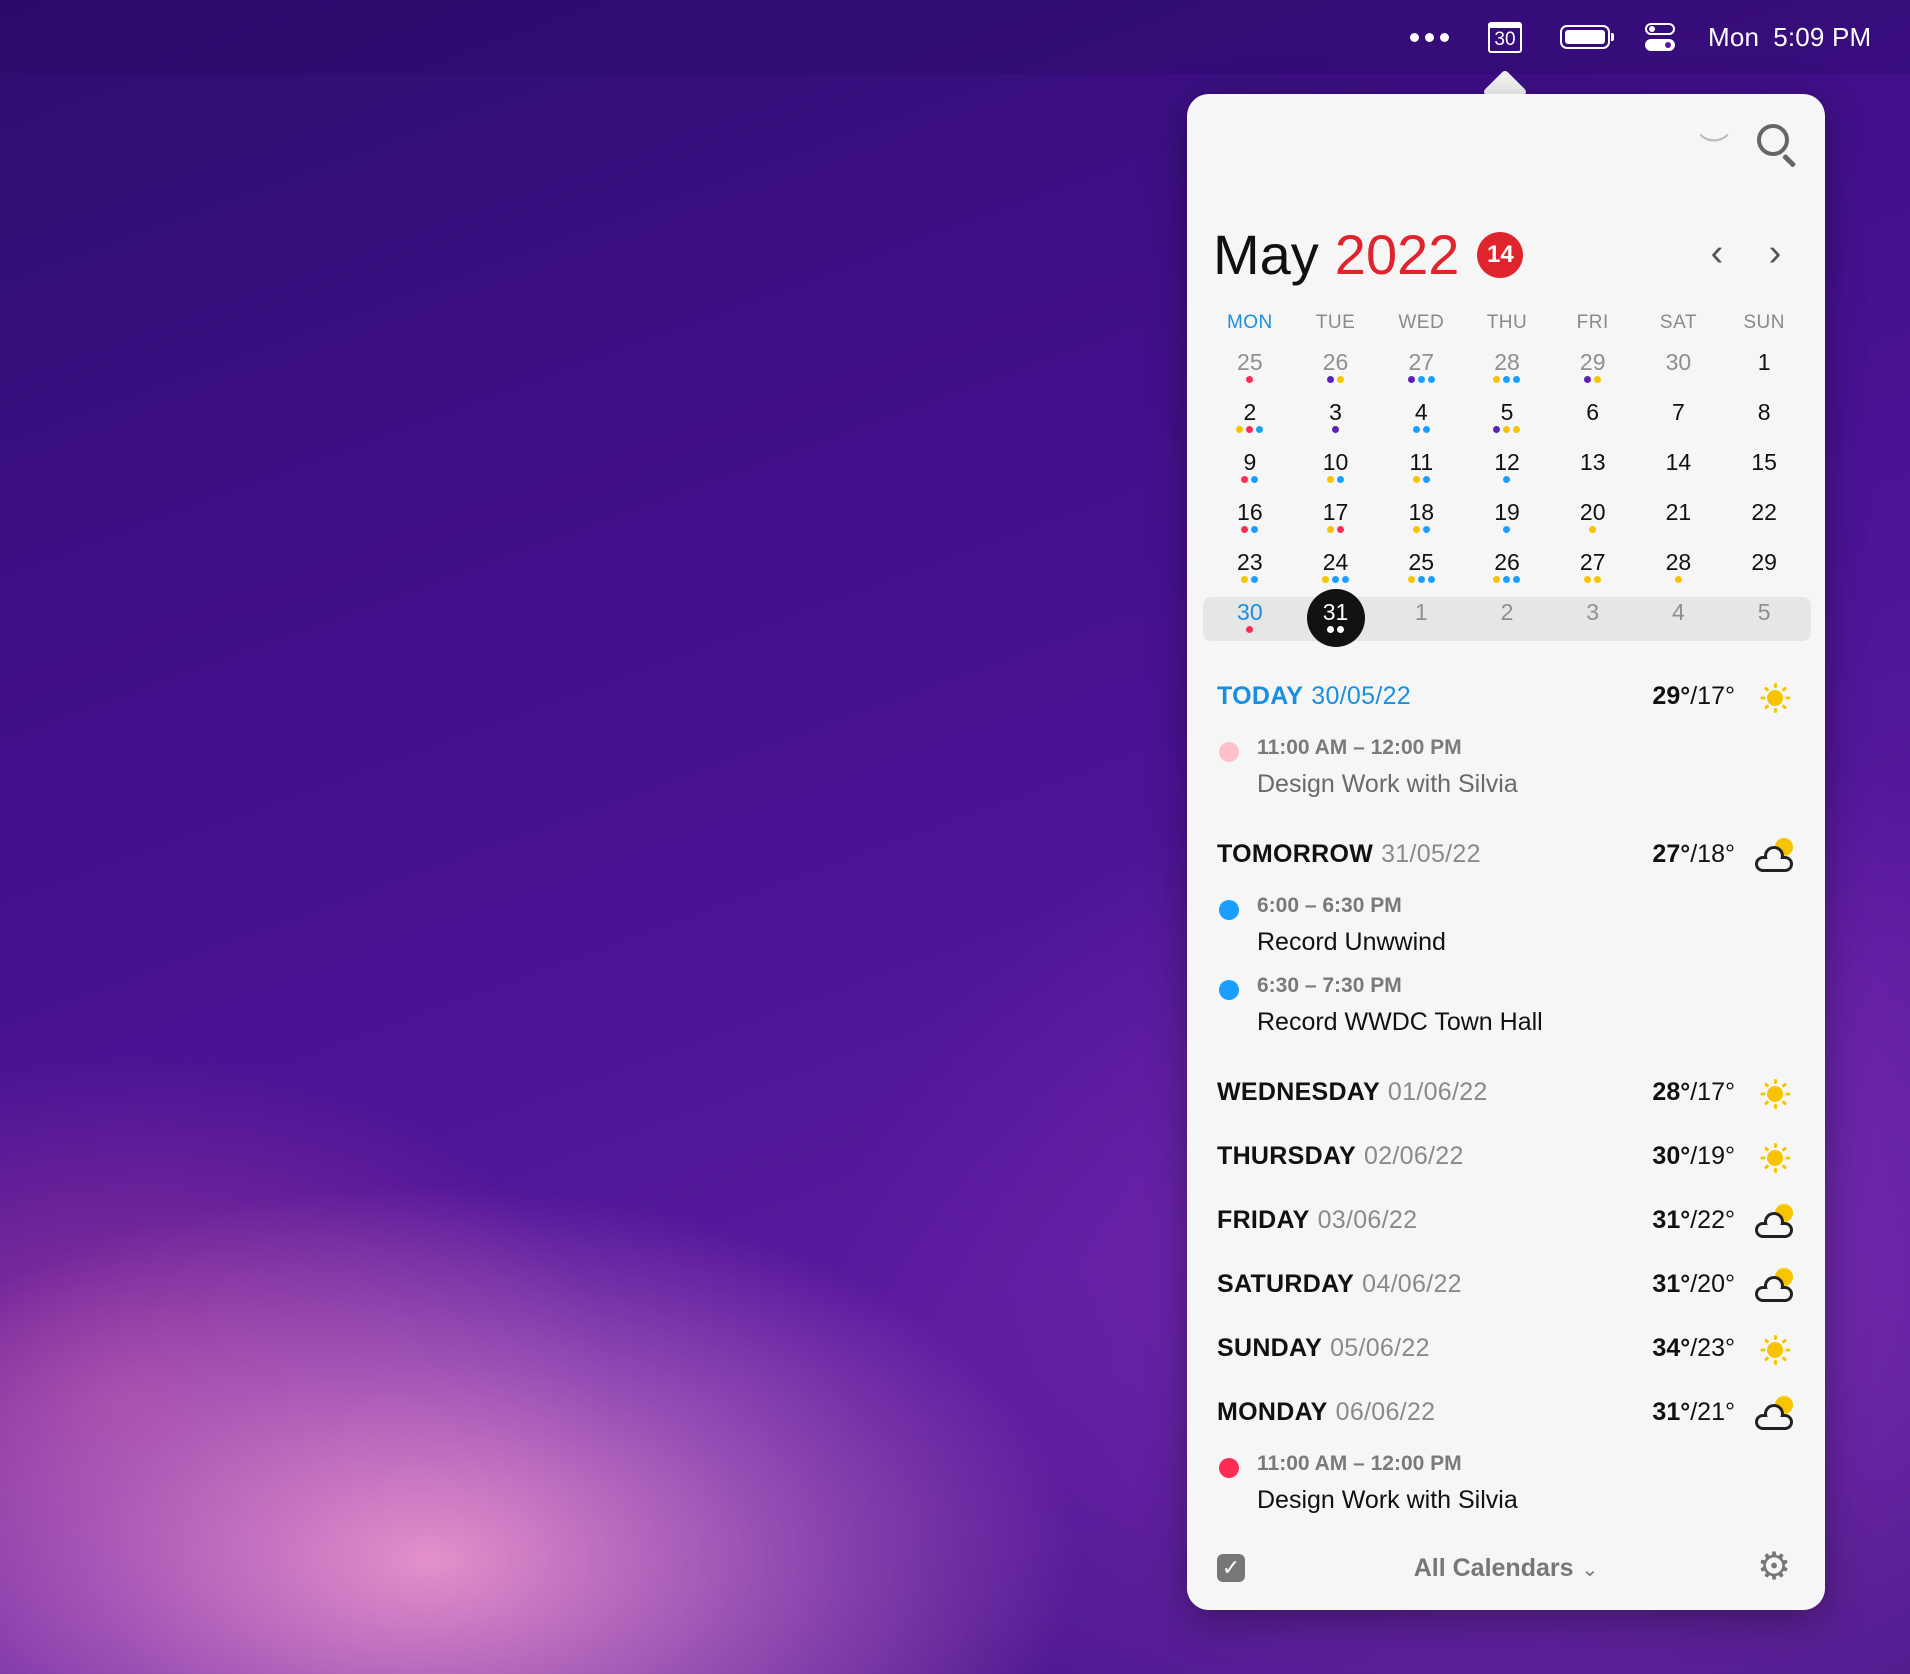 The width and height of the screenshot is (1910, 1674). I want to click on menu-bar: 30 Mon 5:09 PM, so click(955, 37).